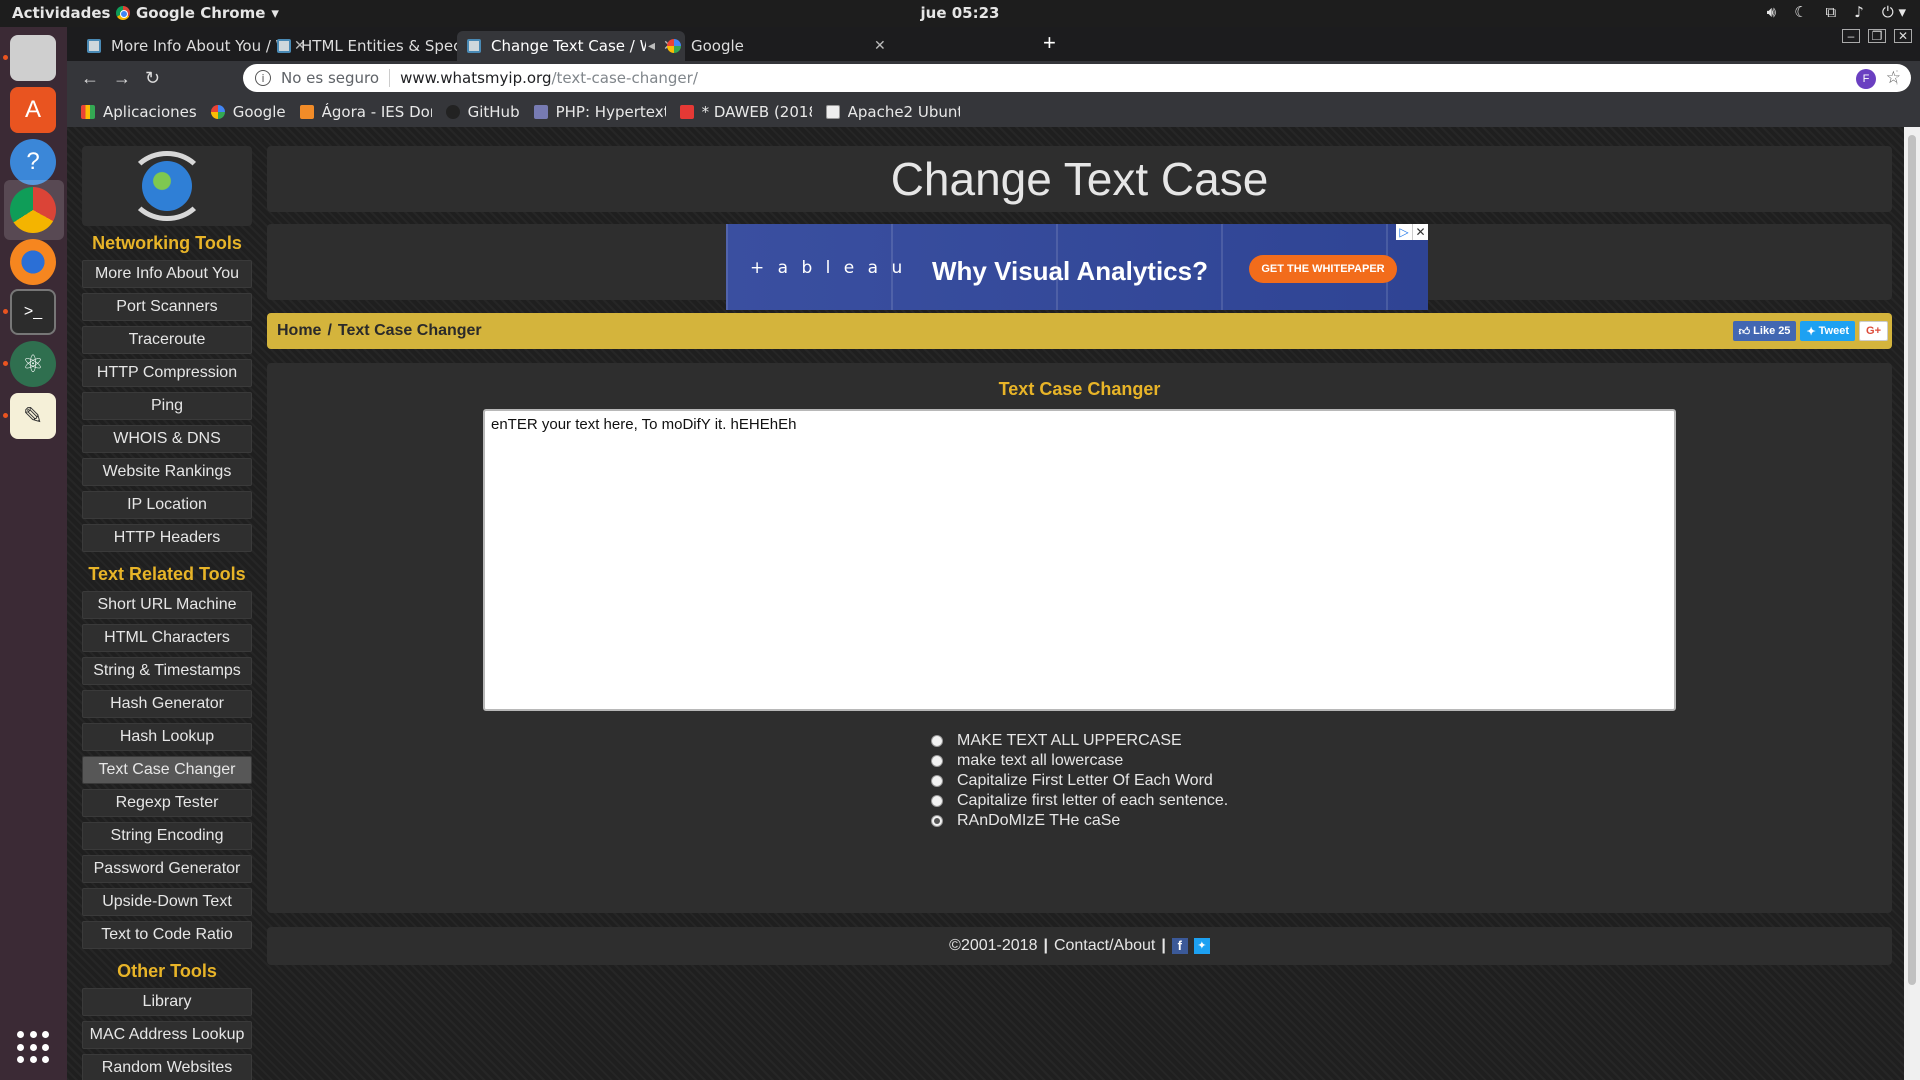 The height and width of the screenshot is (1080, 1920). What do you see at coordinates (33, 162) in the screenshot?
I see `help-icon: ?` at bounding box center [33, 162].